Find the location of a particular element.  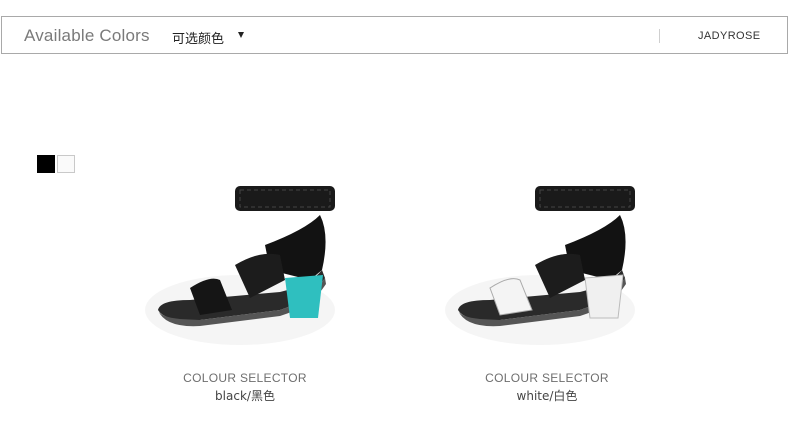

product-image-white is located at coordinates (545, 260).